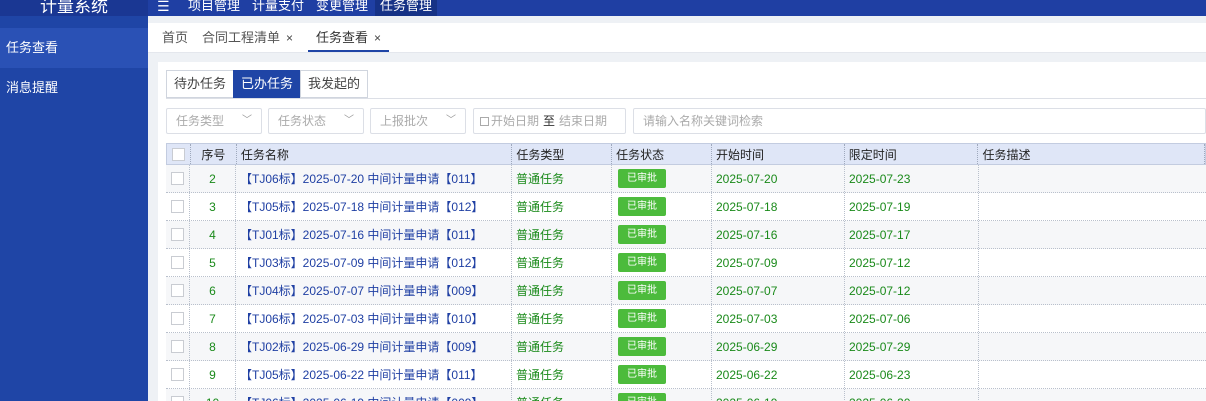  What do you see at coordinates (912, 234) in the screenshot?
I see `deadline: 2025-07-17` at bounding box center [912, 234].